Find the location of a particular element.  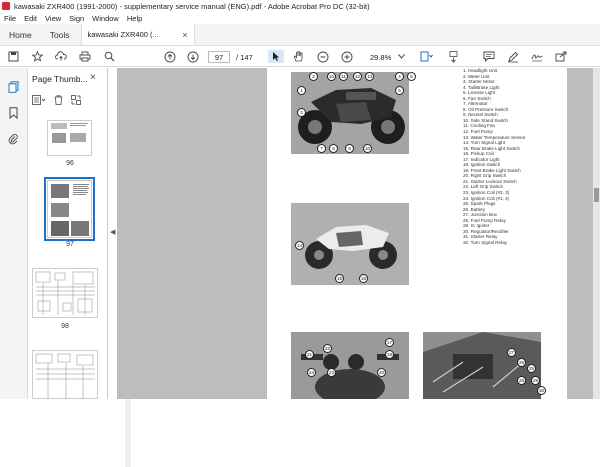

motorcycle-left-view-photo is located at coordinates (350, 113).